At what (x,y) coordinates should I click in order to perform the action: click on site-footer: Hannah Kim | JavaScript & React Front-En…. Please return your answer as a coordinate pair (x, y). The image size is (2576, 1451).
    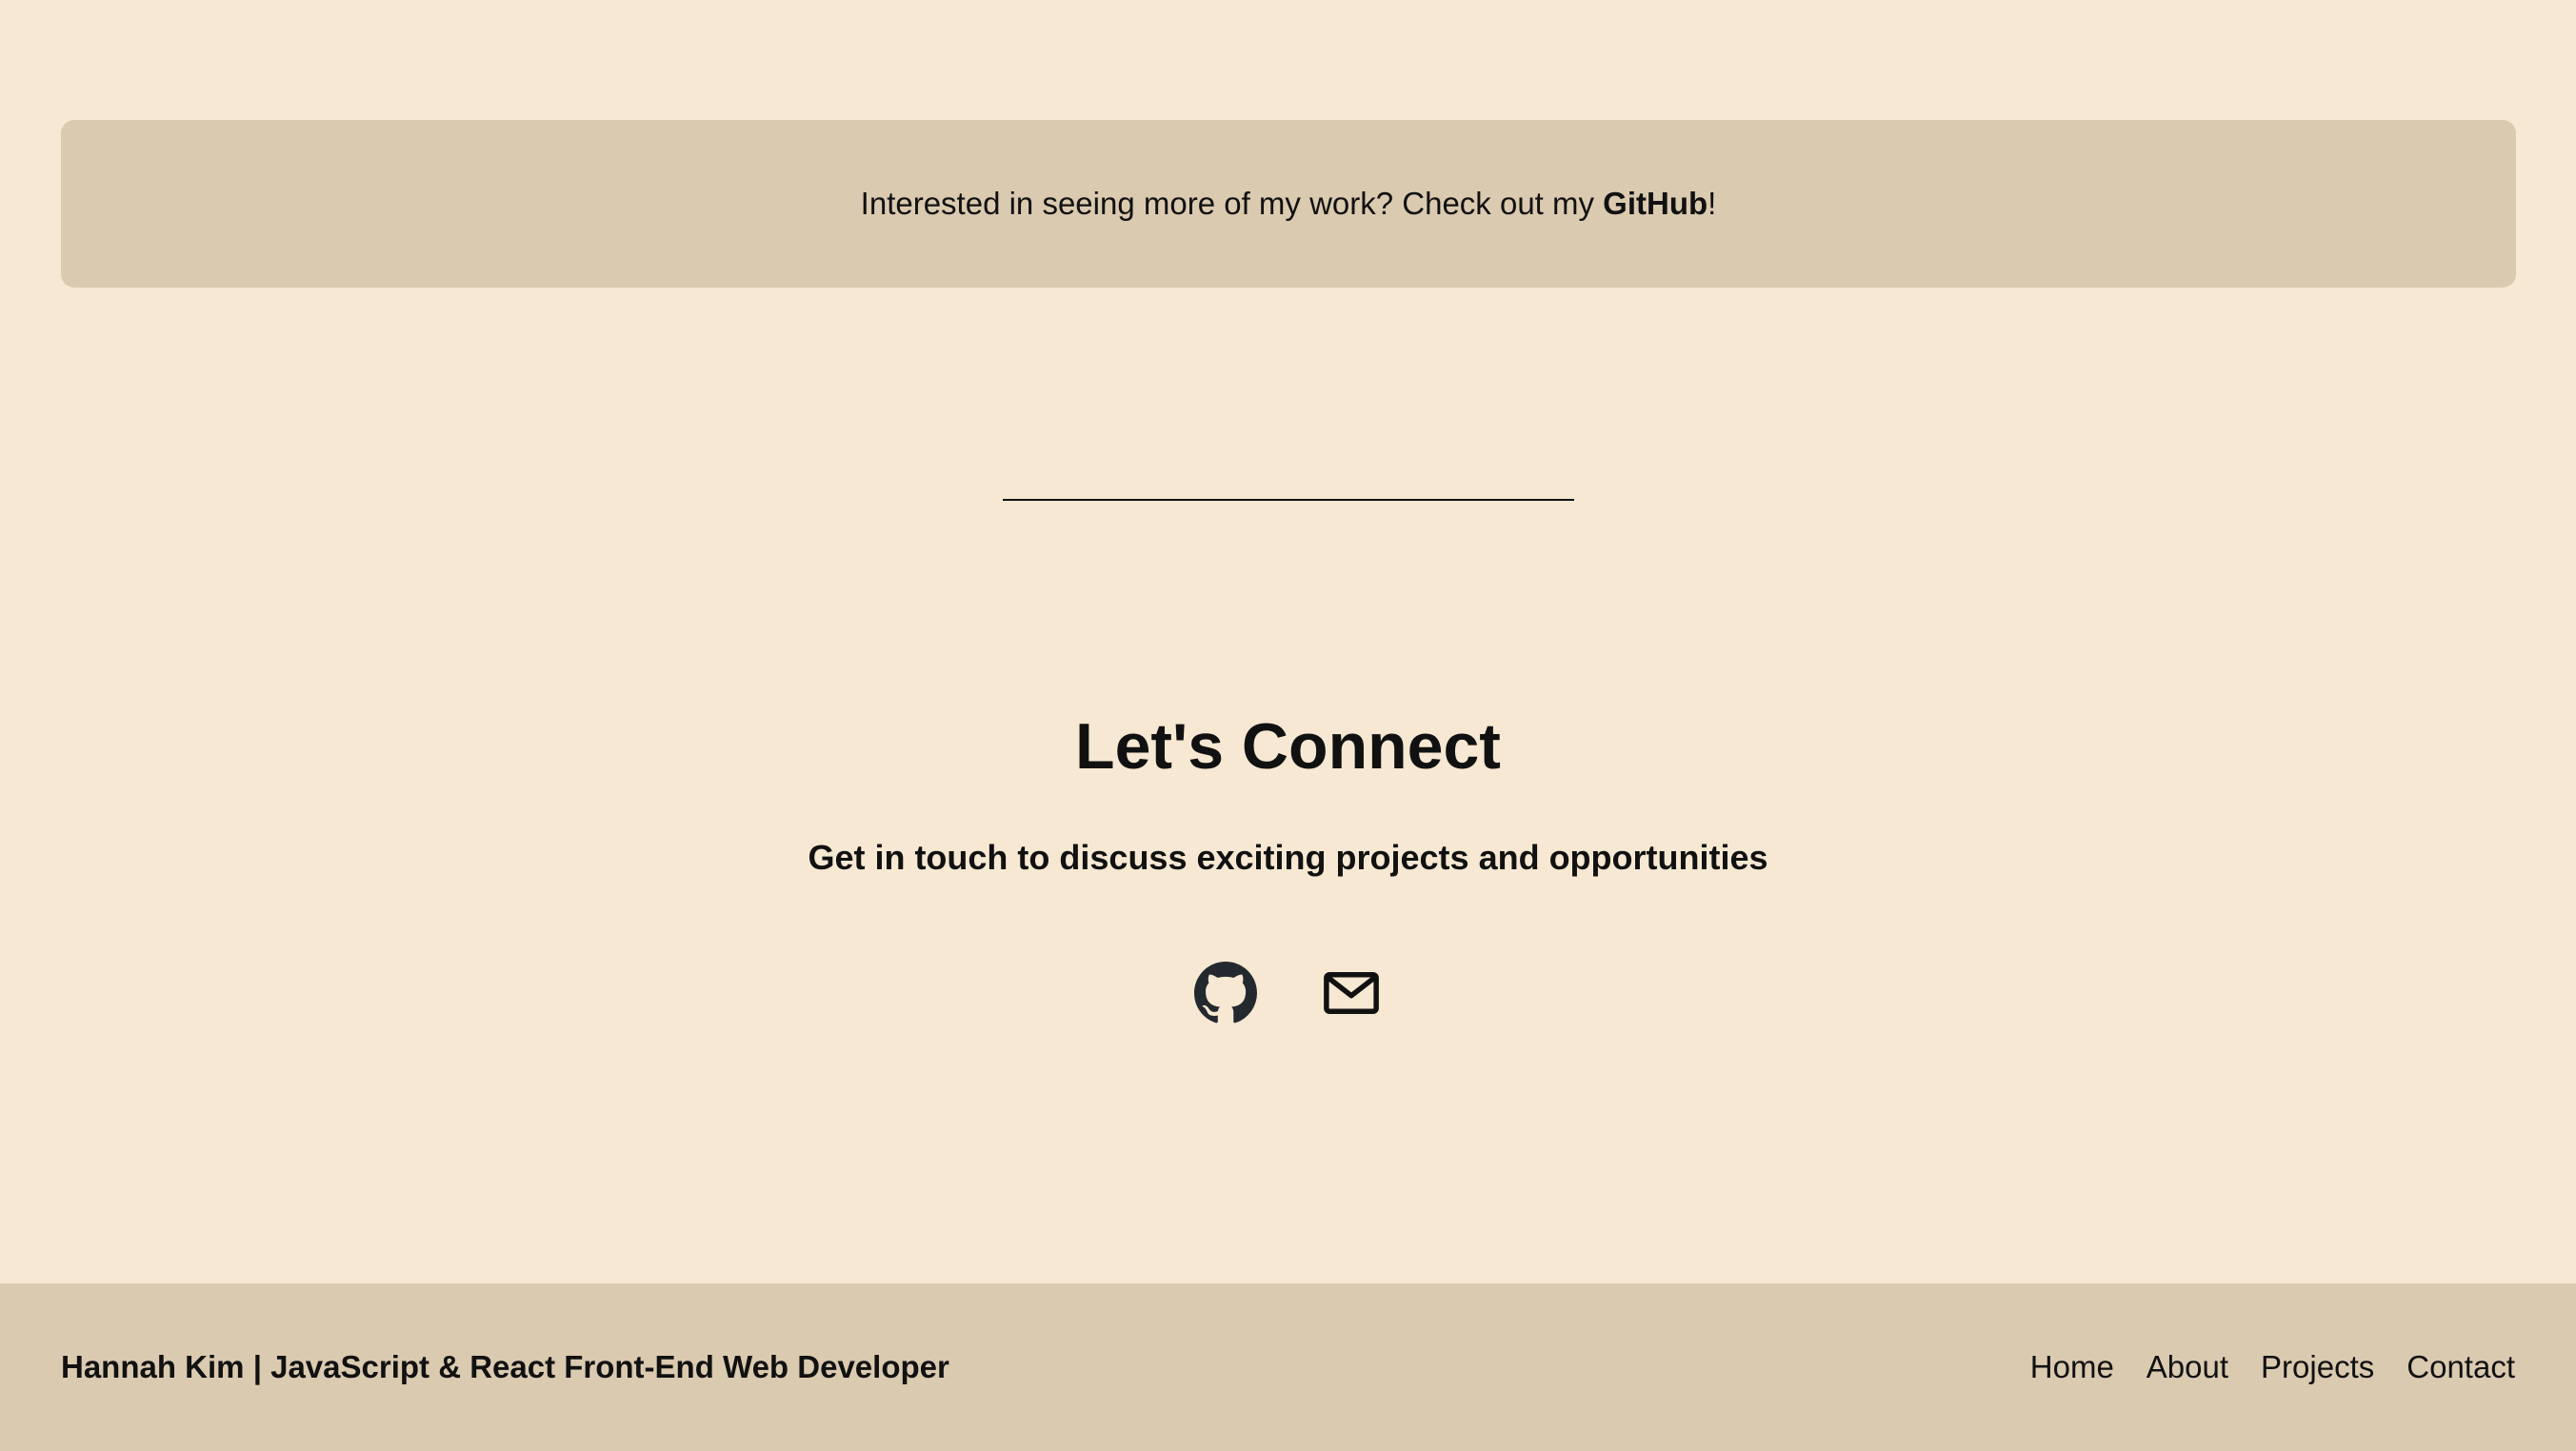
    Looking at the image, I should click on (1288, 1367).